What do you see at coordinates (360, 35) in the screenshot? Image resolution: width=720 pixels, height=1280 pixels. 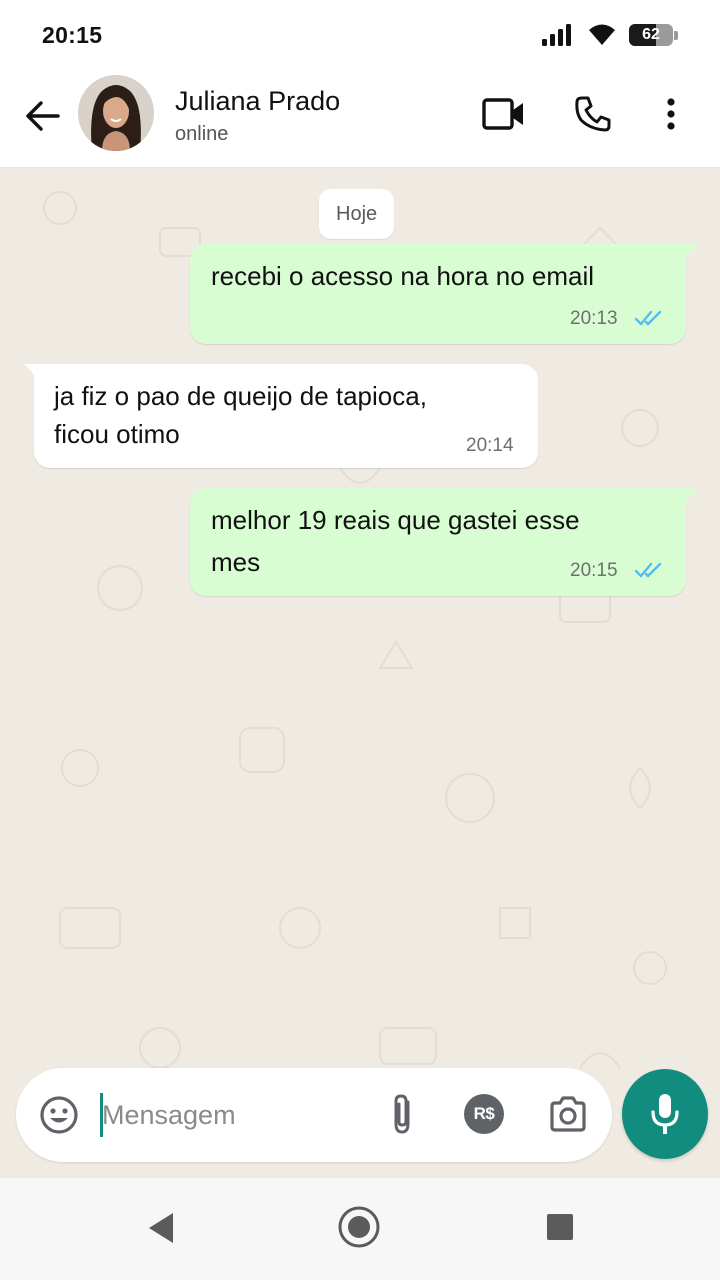 I see `status-bar: 20:15 62` at bounding box center [360, 35].